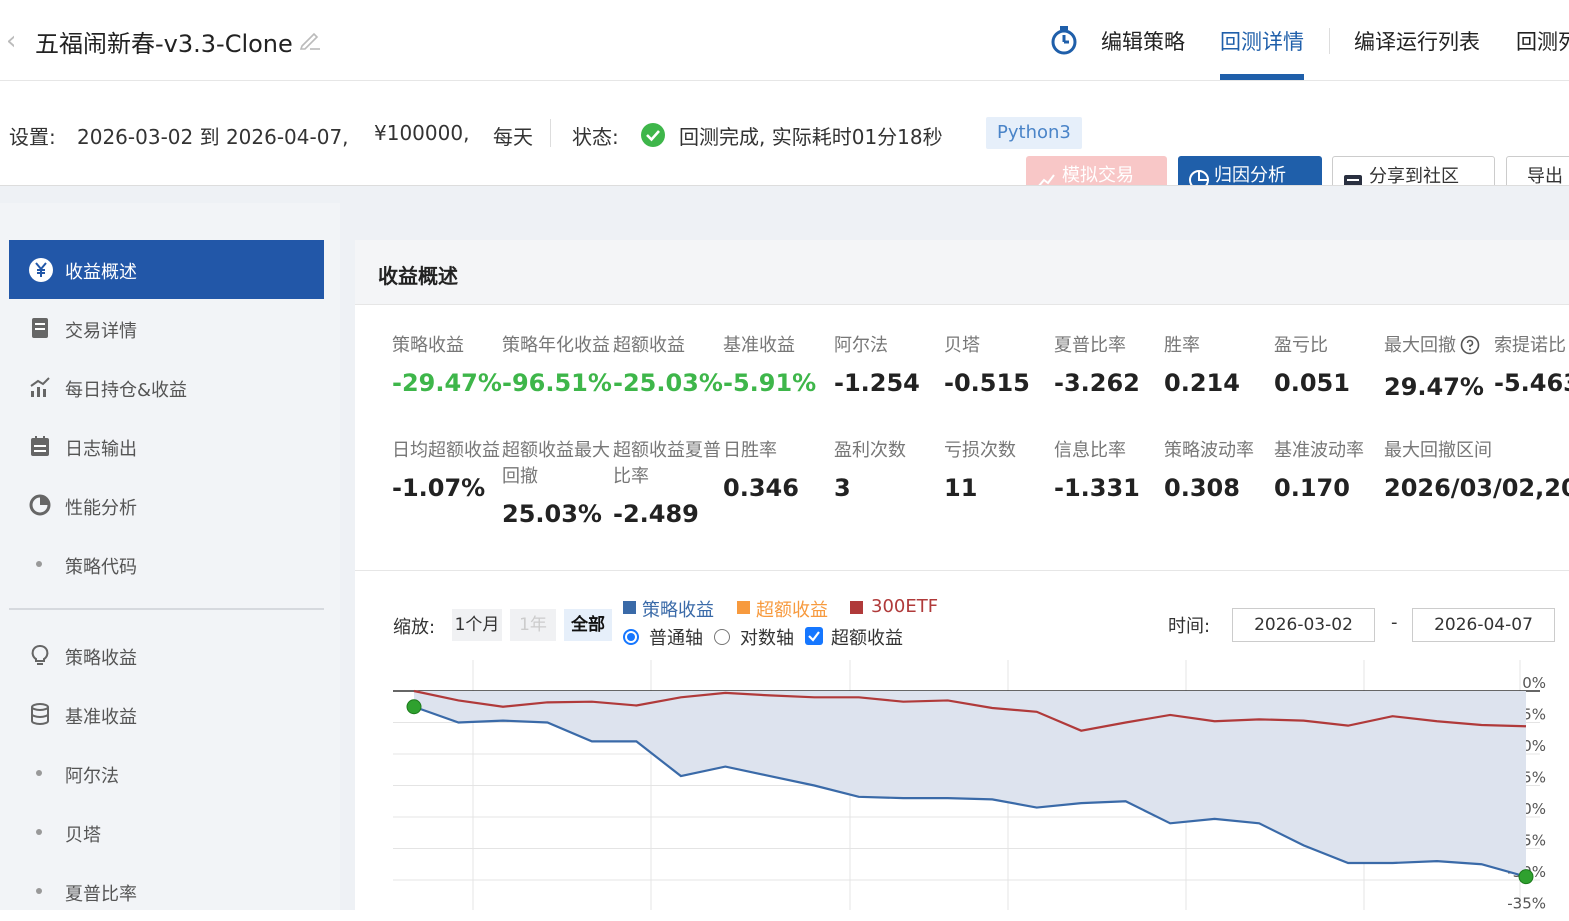 The width and height of the screenshot is (1569, 921). I want to click on sidebar-divider, so click(166, 609).